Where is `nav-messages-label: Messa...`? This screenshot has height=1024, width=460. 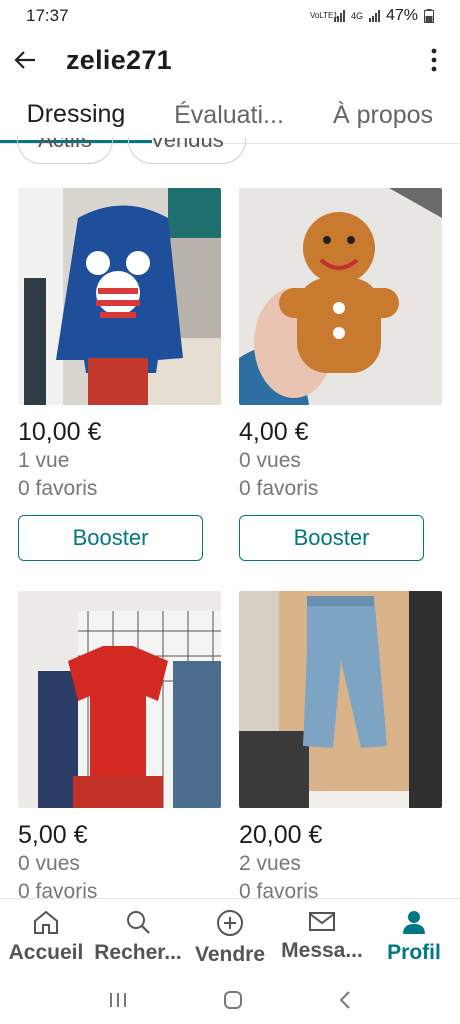 nav-messages-label: Messa... is located at coordinates (322, 950).